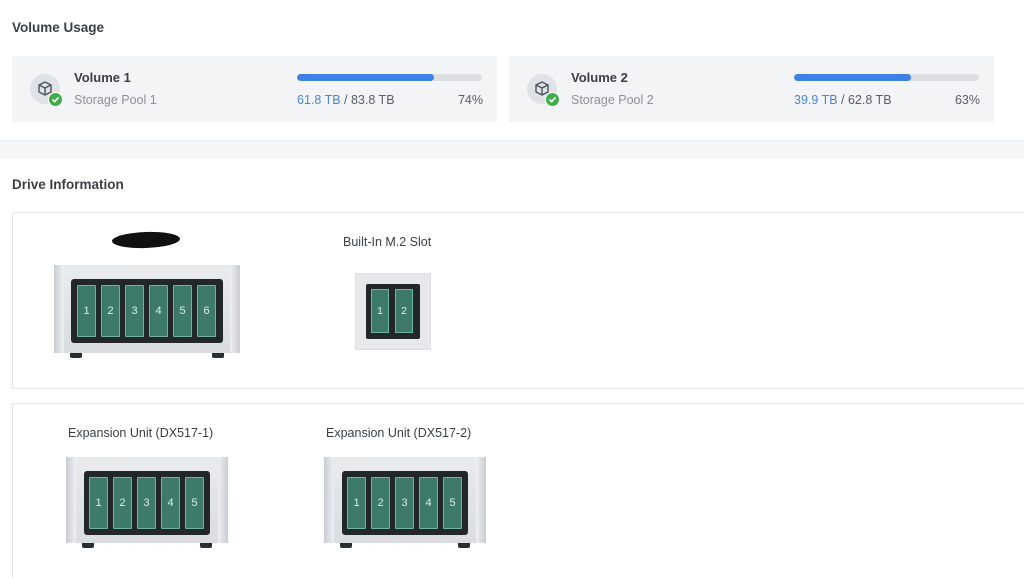 Image resolution: width=1024 pixels, height=579 pixels. What do you see at coordinates (141, 433) in the screenshot?
I see `expansion-unit-label-1: Expansion Unit (DX517-1)` at bounding box center [141, 433].